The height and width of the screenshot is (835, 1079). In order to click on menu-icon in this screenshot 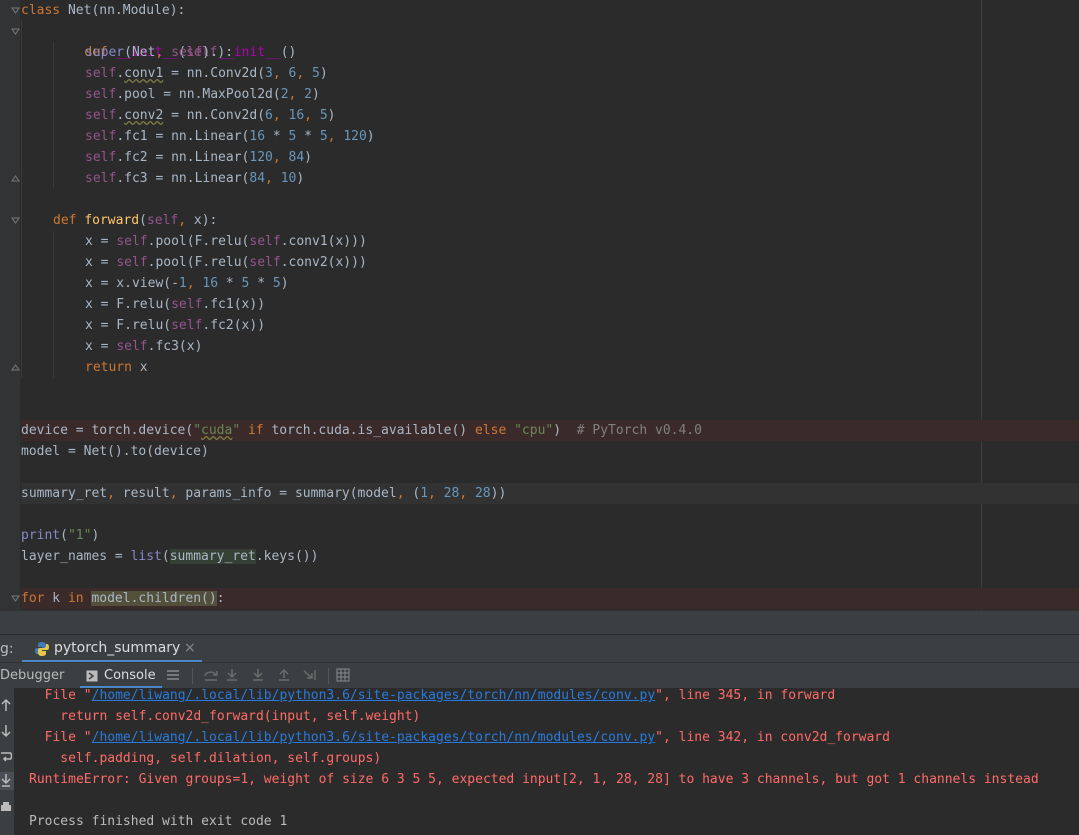, I will do `click(173, 677)`.